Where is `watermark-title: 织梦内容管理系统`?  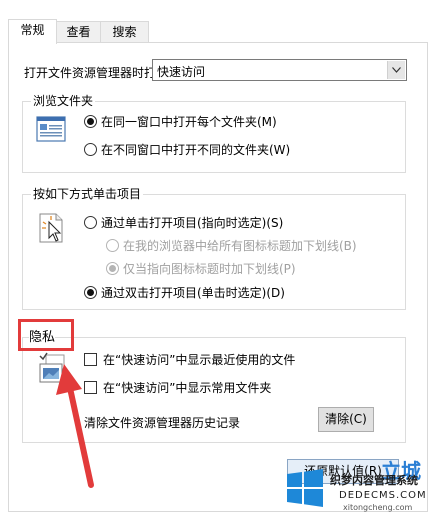 watermark-title: 织梦内容管理系统 is located at coordinates (374, 480).